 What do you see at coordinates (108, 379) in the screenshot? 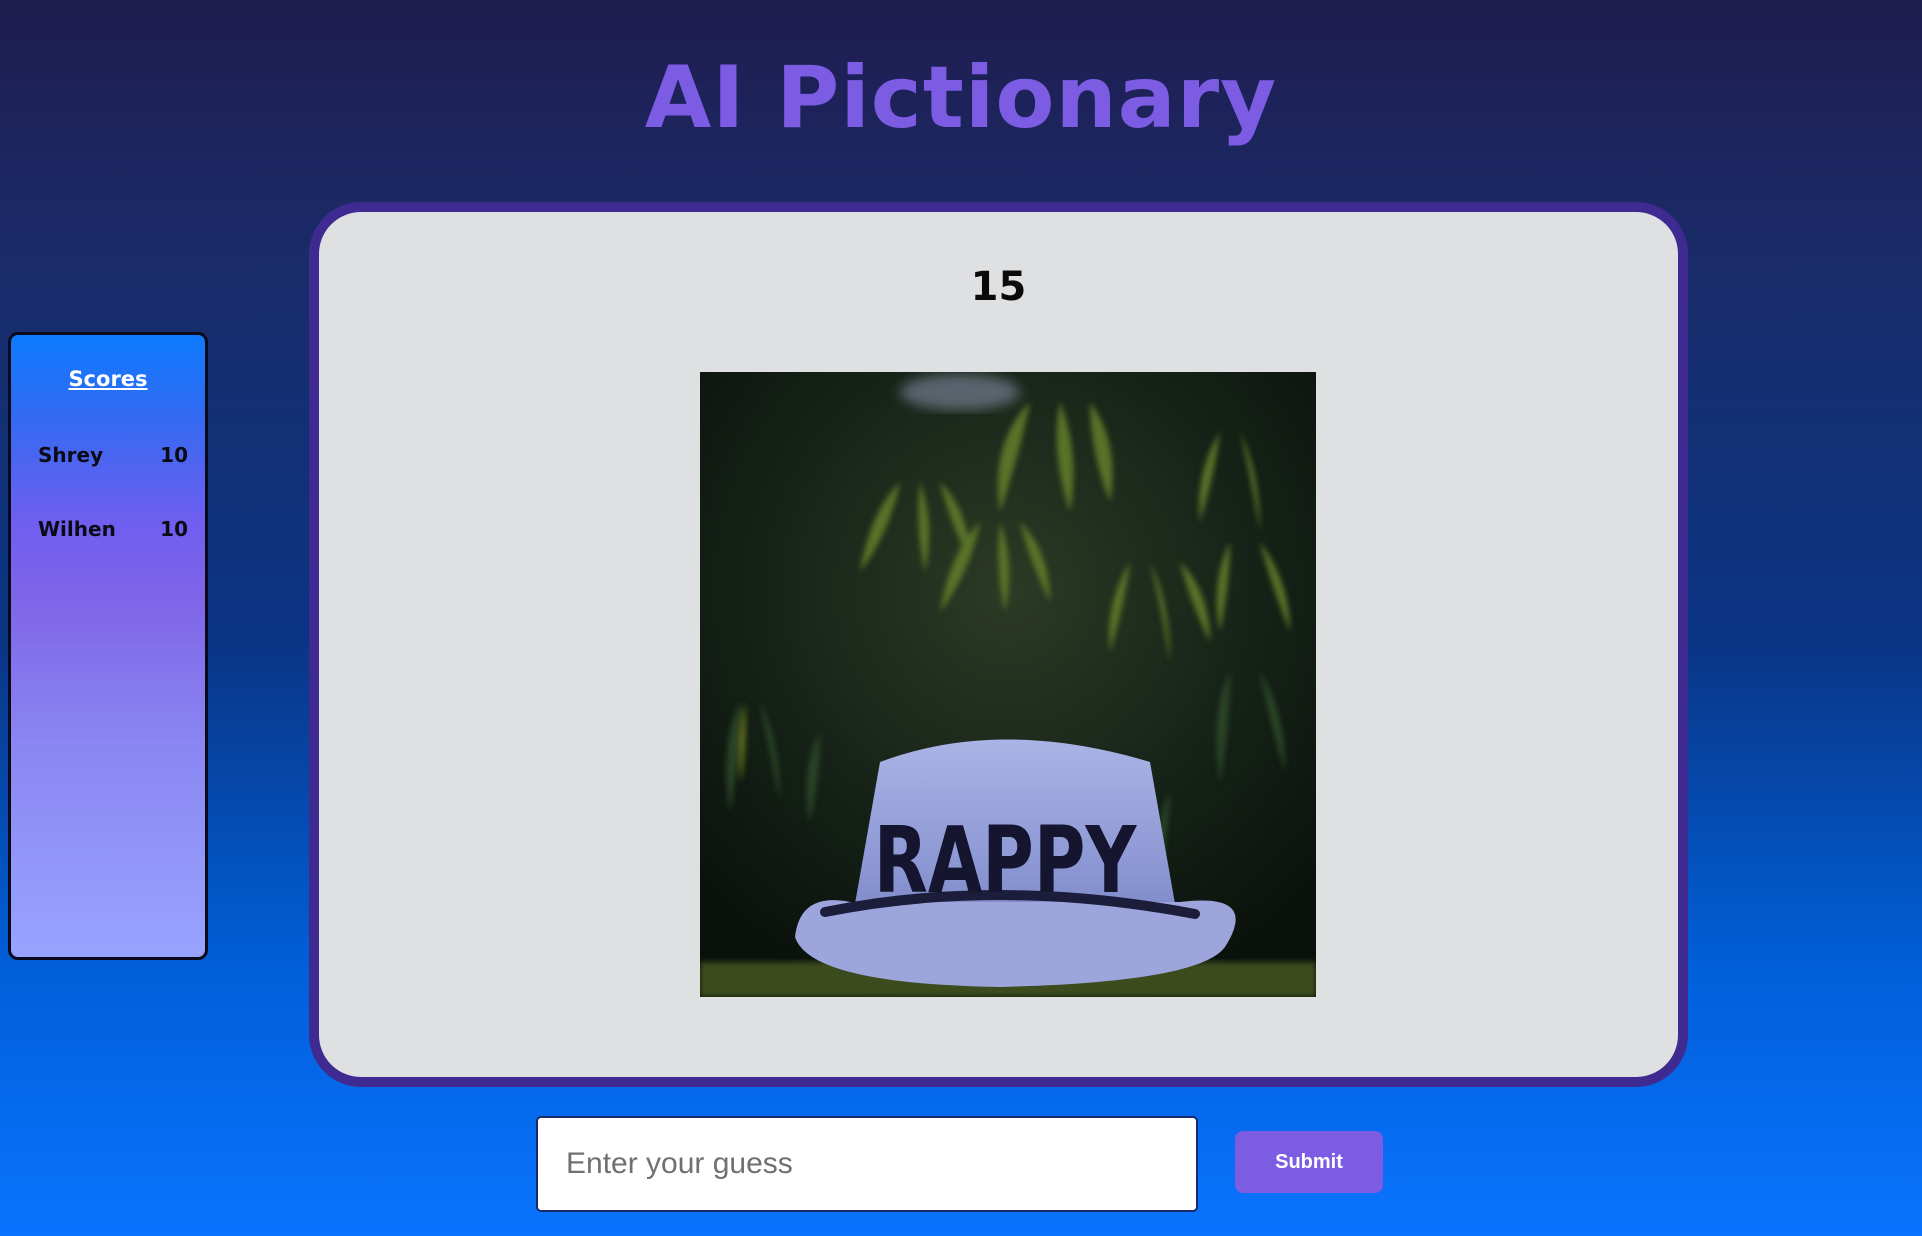
I see `scores-heading: Scores` at bounding box center [108, 379].